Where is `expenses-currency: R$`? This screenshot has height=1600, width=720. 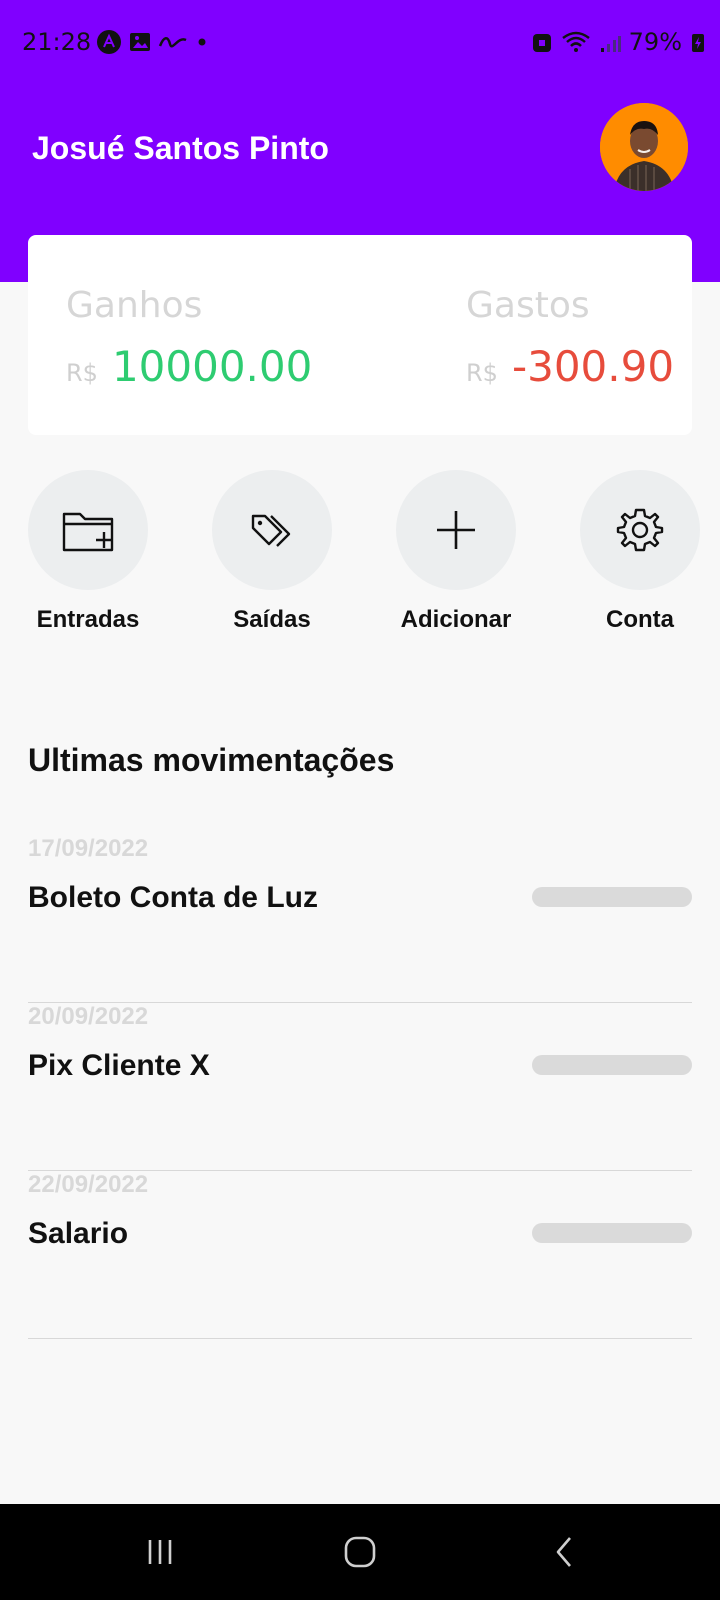 expenses-currency: R$ is located at coordinates (482, 373).